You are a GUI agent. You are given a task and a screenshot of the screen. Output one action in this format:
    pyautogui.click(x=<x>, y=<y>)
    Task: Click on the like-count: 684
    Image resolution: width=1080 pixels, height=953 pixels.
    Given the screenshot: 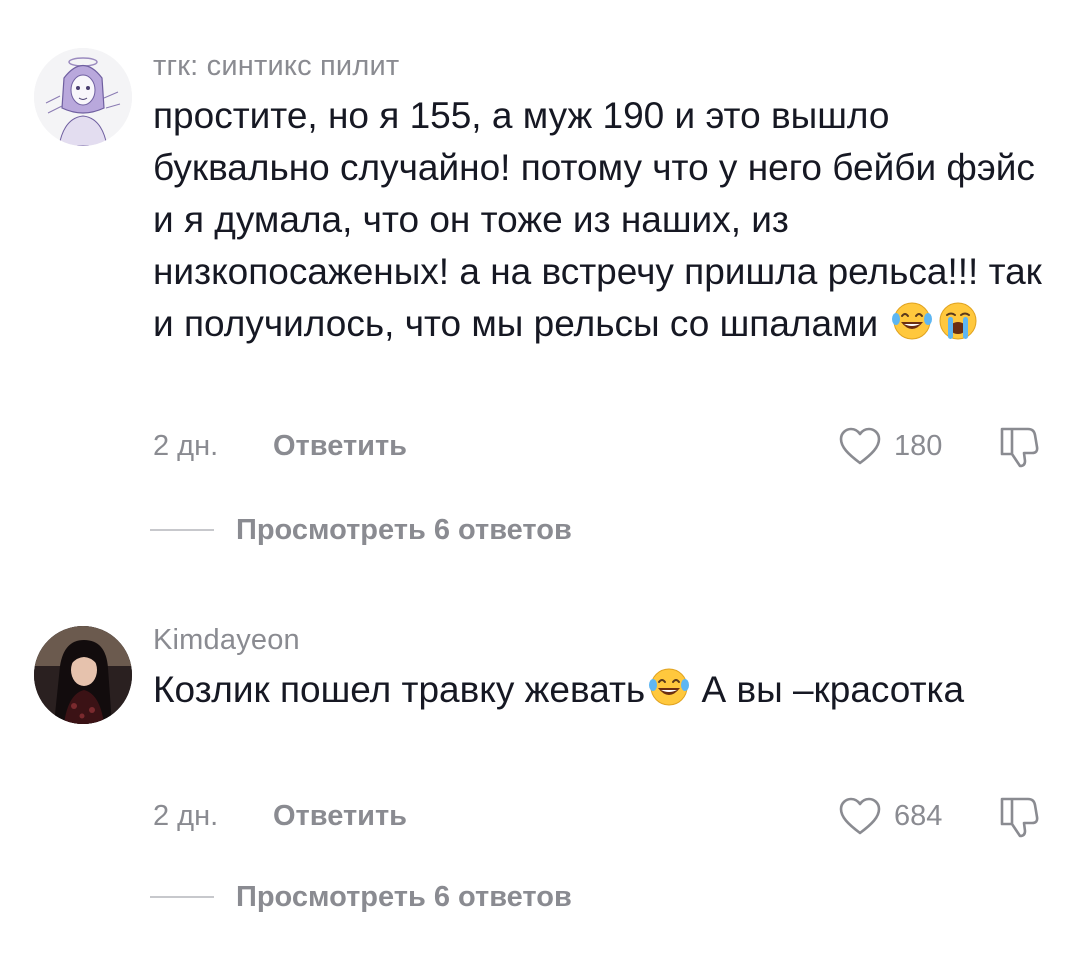 What is the action you would take?
    pyautogui.click(x=918, y=816)
    